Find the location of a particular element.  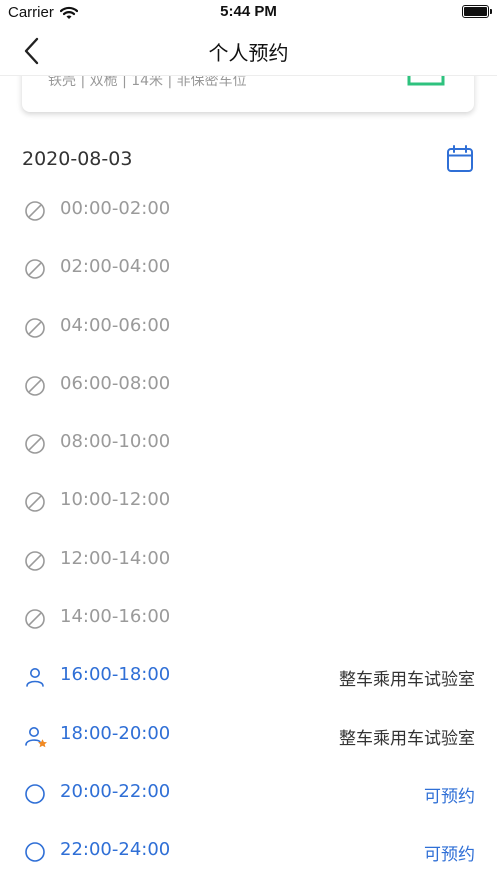

selected-date: 2020-08-03 is located at coordinates (77, 159).